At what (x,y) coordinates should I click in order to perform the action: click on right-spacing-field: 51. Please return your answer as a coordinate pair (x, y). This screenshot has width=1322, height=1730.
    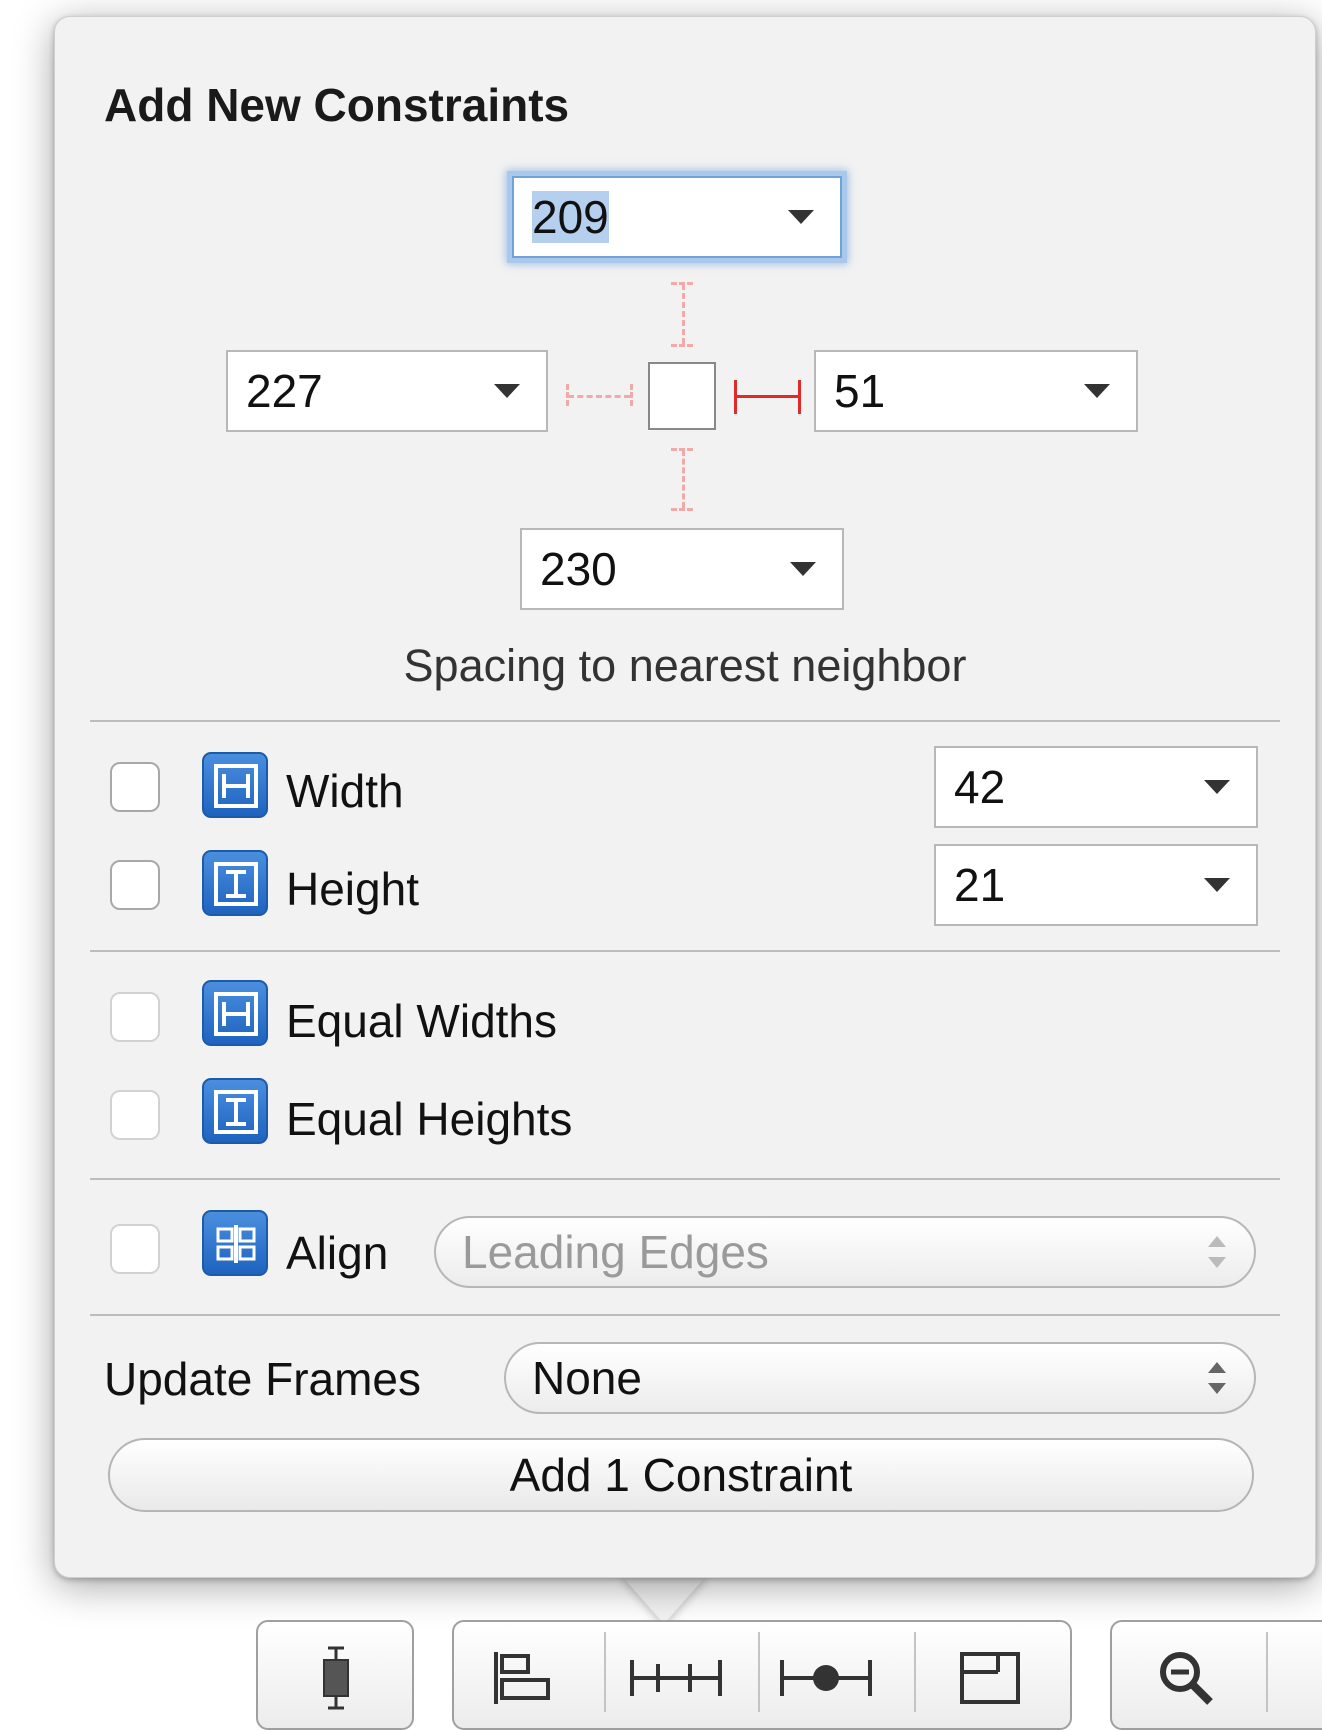
    Looking at the image, I should click on (976, 391).